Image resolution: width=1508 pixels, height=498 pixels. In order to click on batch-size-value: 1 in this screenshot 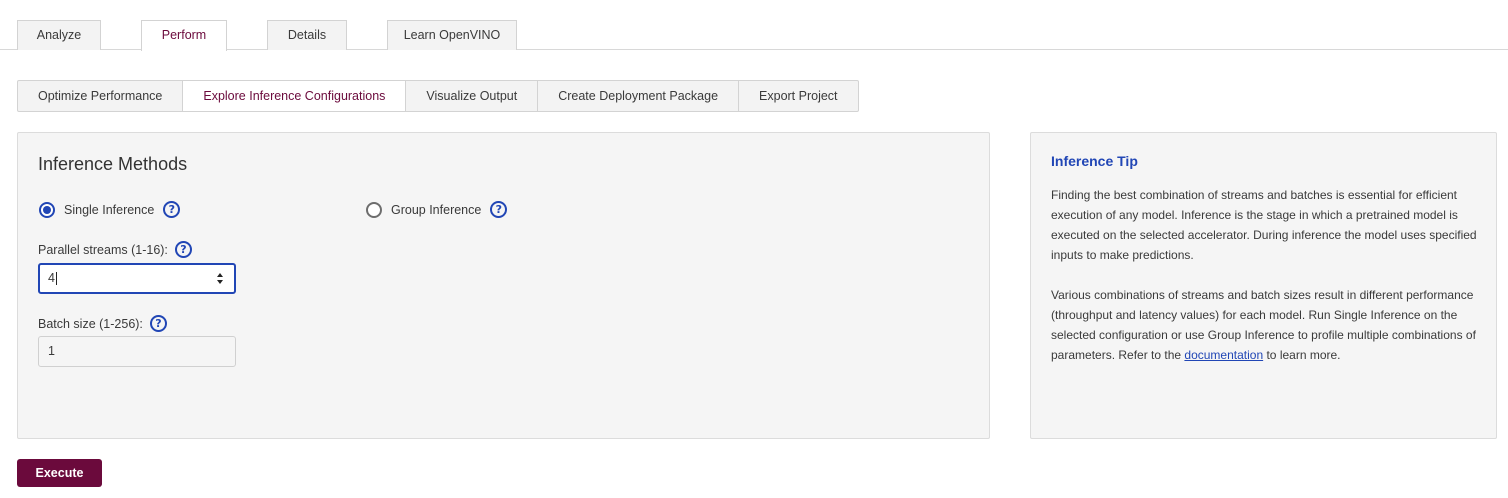, I will do `click(51, 351)`.